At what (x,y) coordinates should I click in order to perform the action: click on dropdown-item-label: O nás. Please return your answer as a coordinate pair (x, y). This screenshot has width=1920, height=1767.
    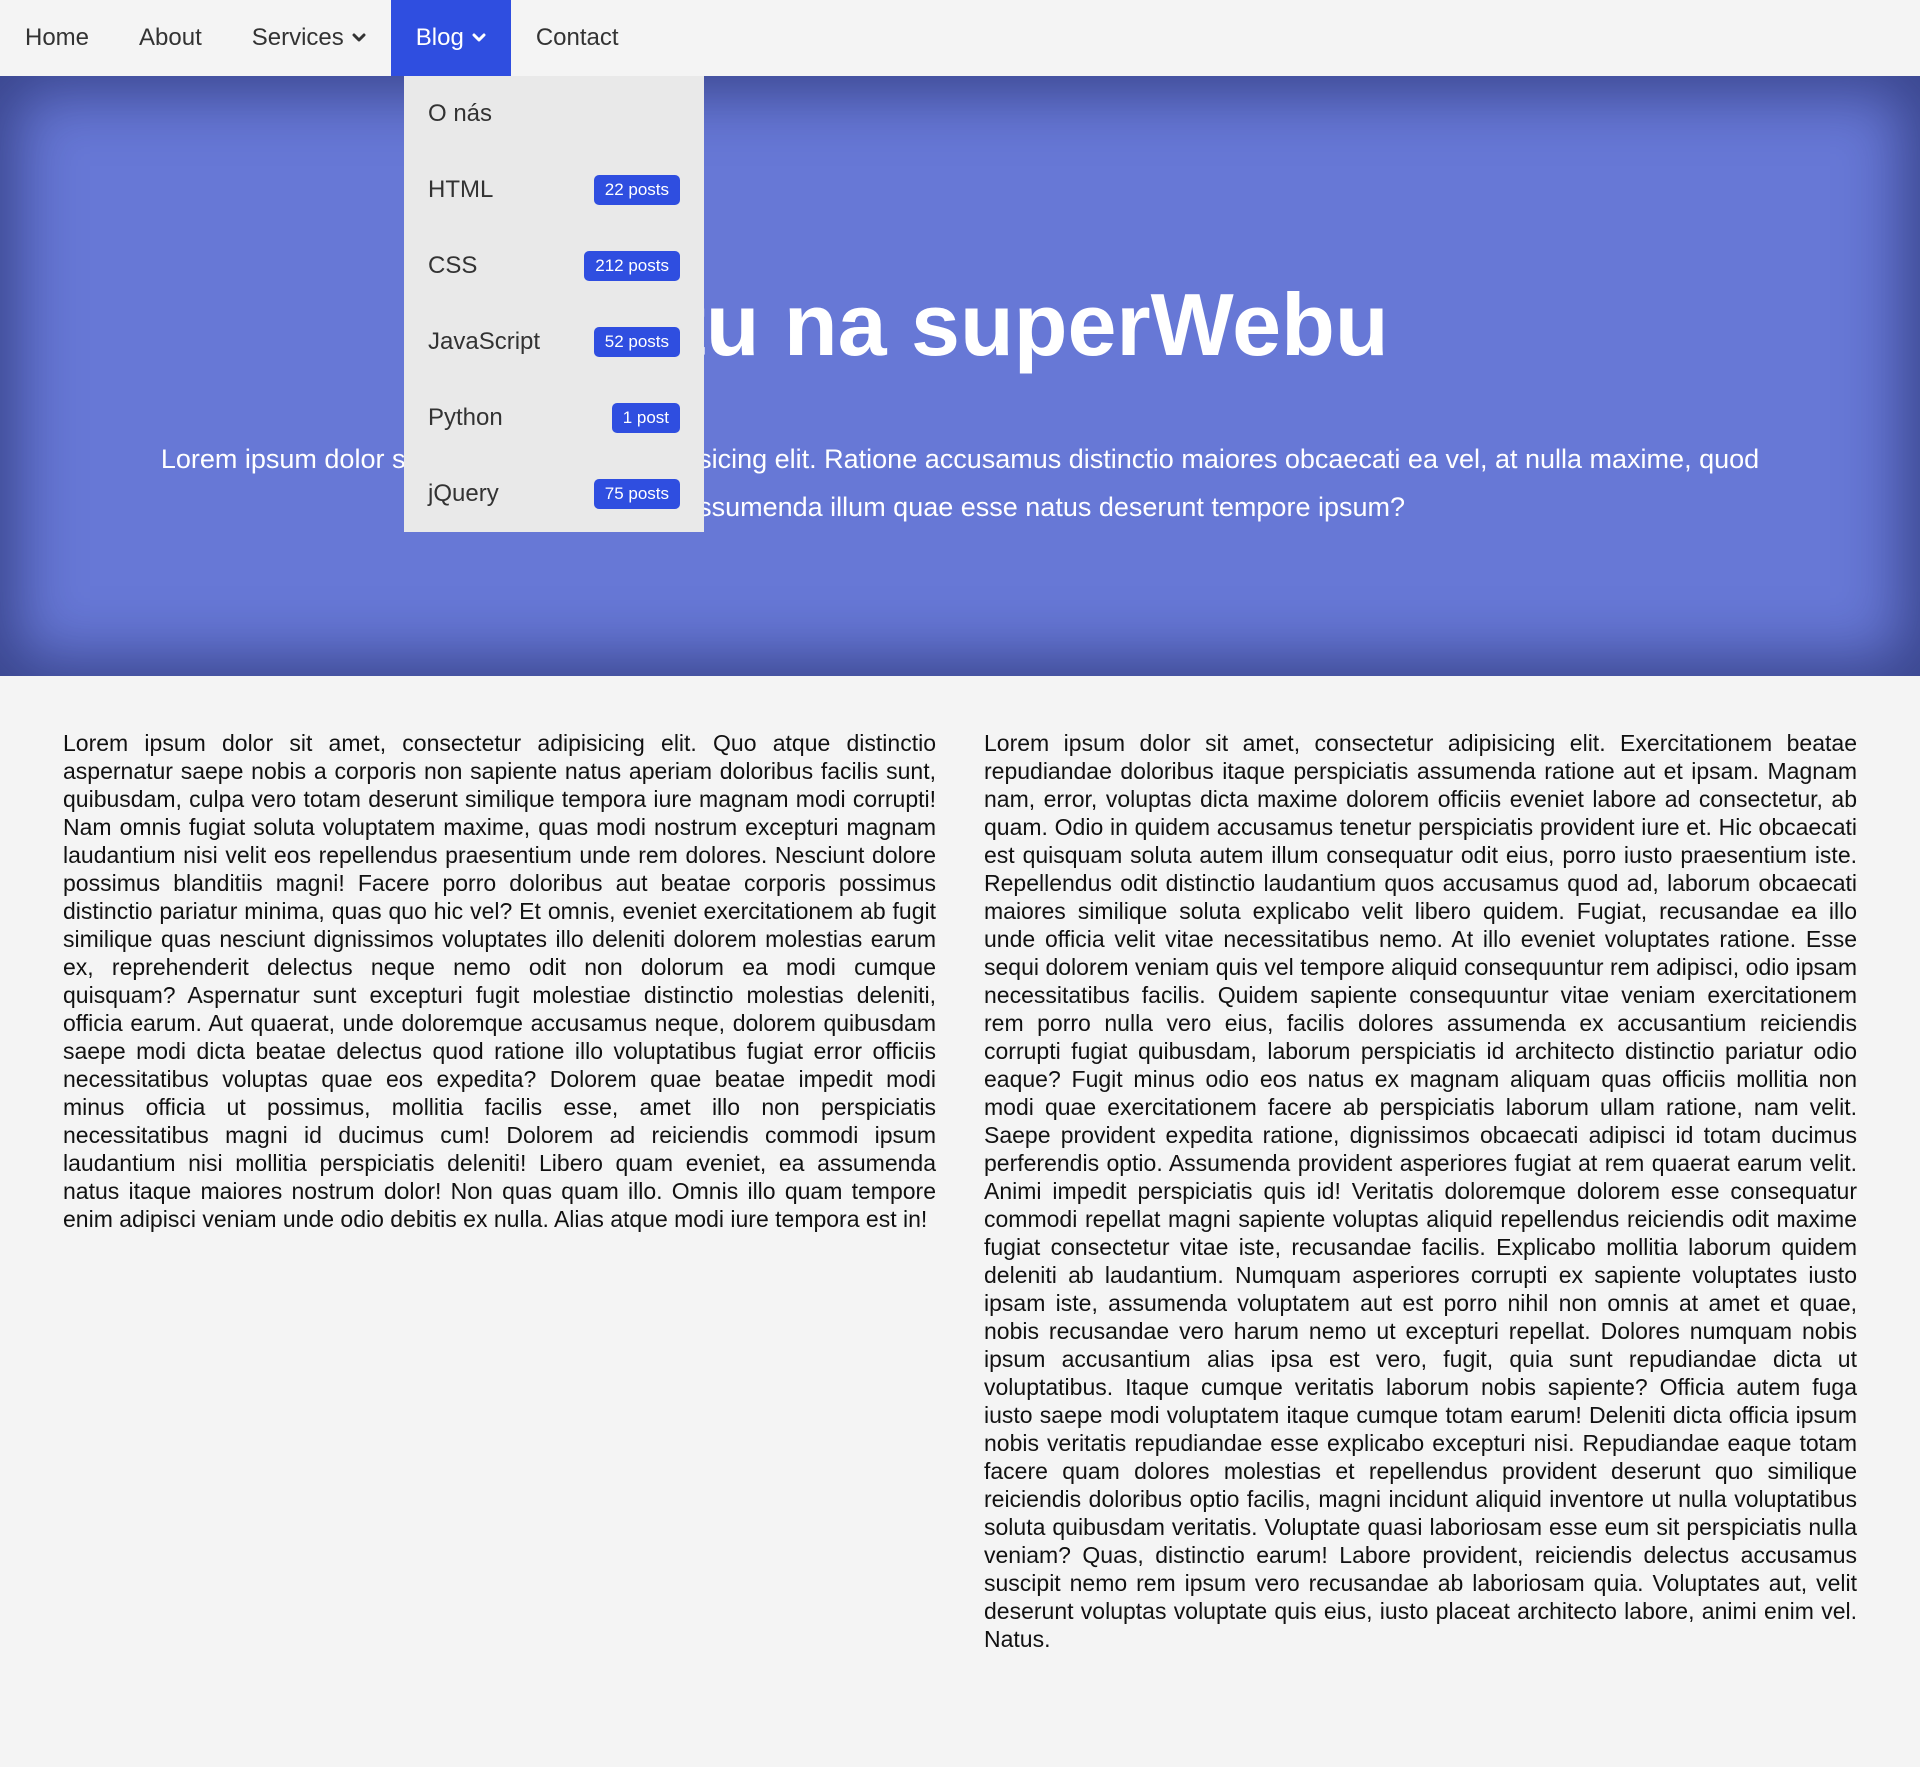
    Looking at the image, I should click on (460, 113).